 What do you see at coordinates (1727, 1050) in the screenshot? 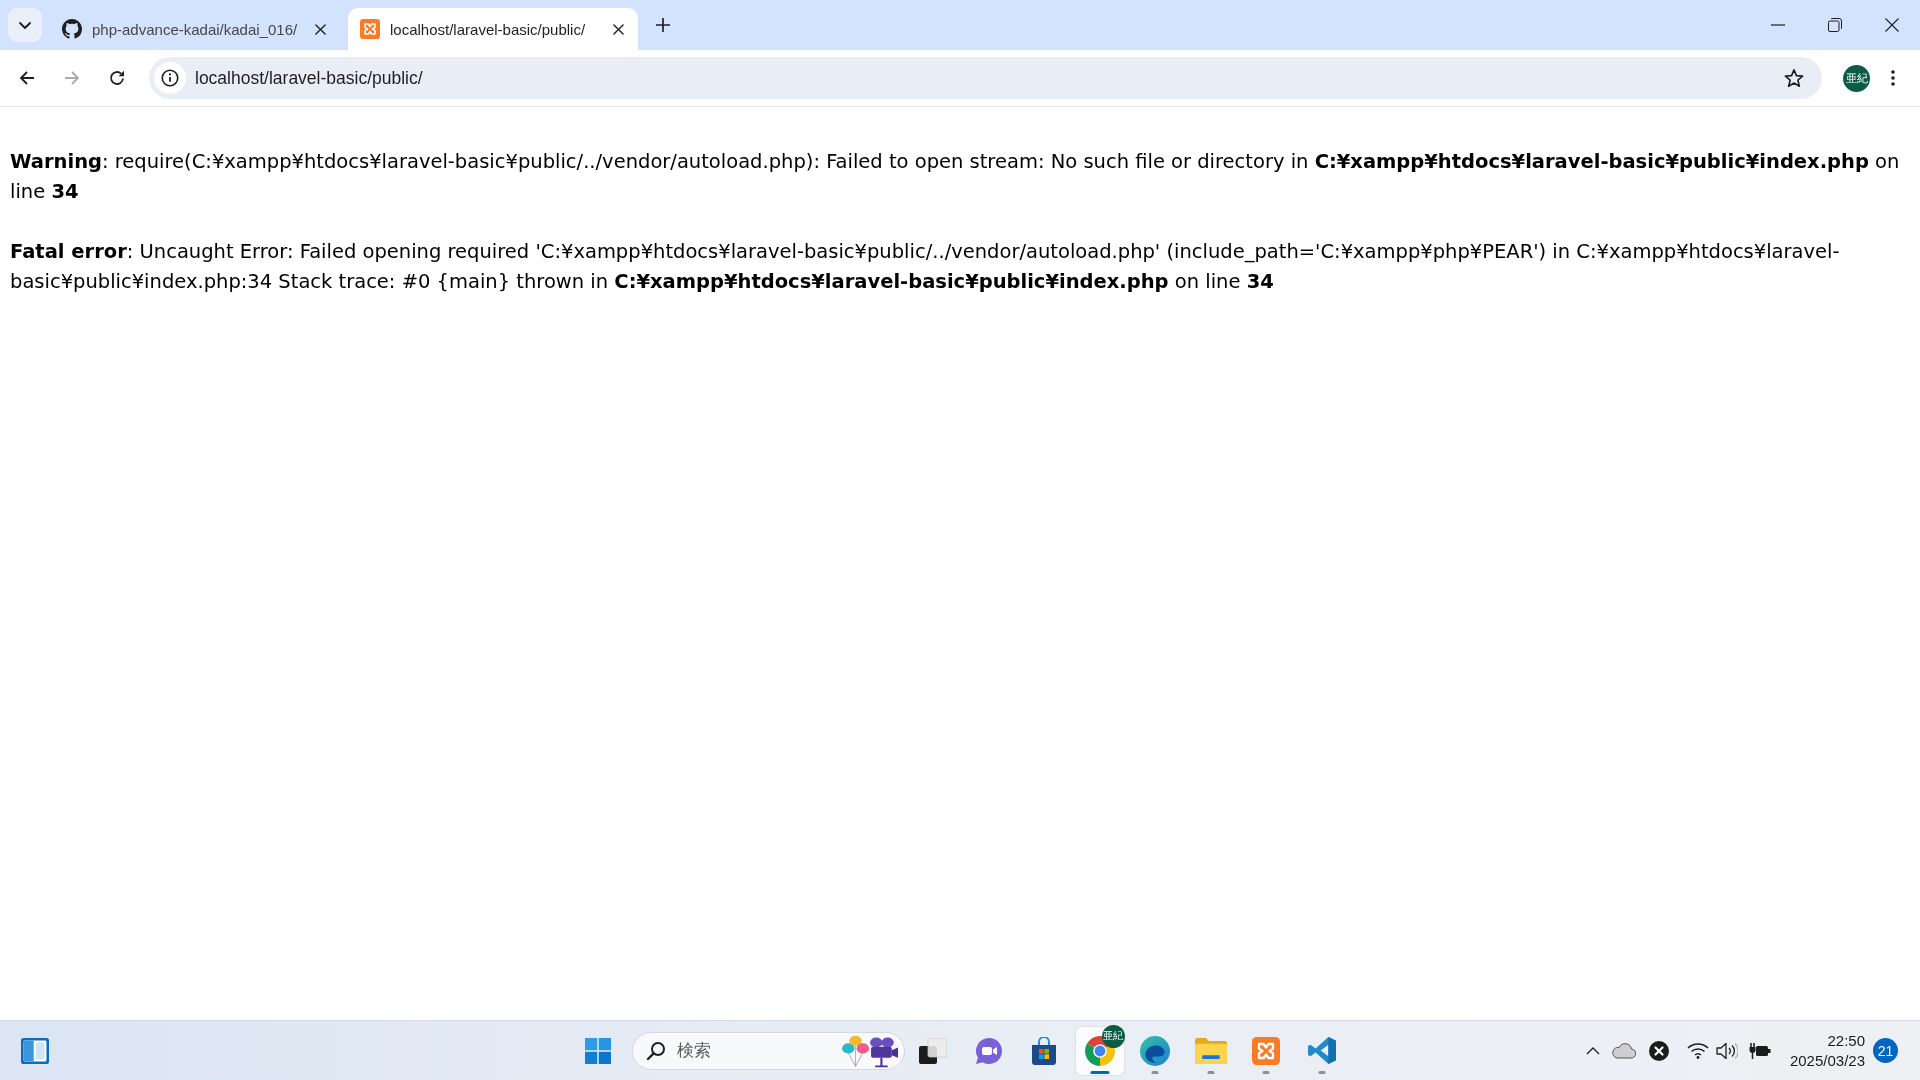
I see `speaker-icon` at bounding box center [1727, 1050].